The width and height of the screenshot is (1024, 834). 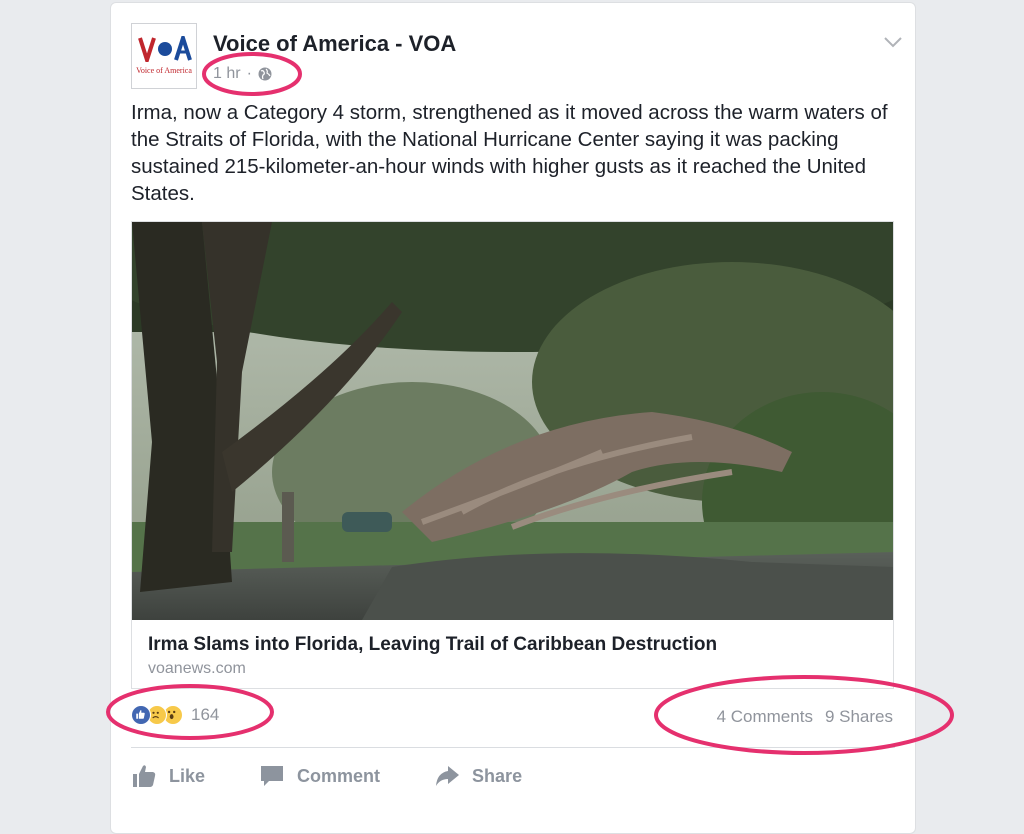 I want to click on like-button: Like, so click(x=168, y=776).